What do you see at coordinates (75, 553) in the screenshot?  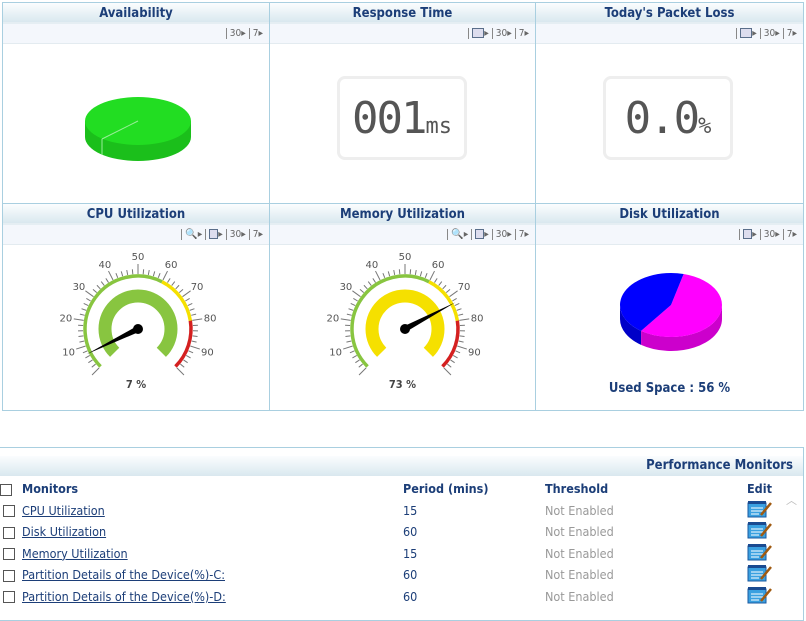 I see `monitor-link: Memory Utilization` at bounding box center [75, 553].